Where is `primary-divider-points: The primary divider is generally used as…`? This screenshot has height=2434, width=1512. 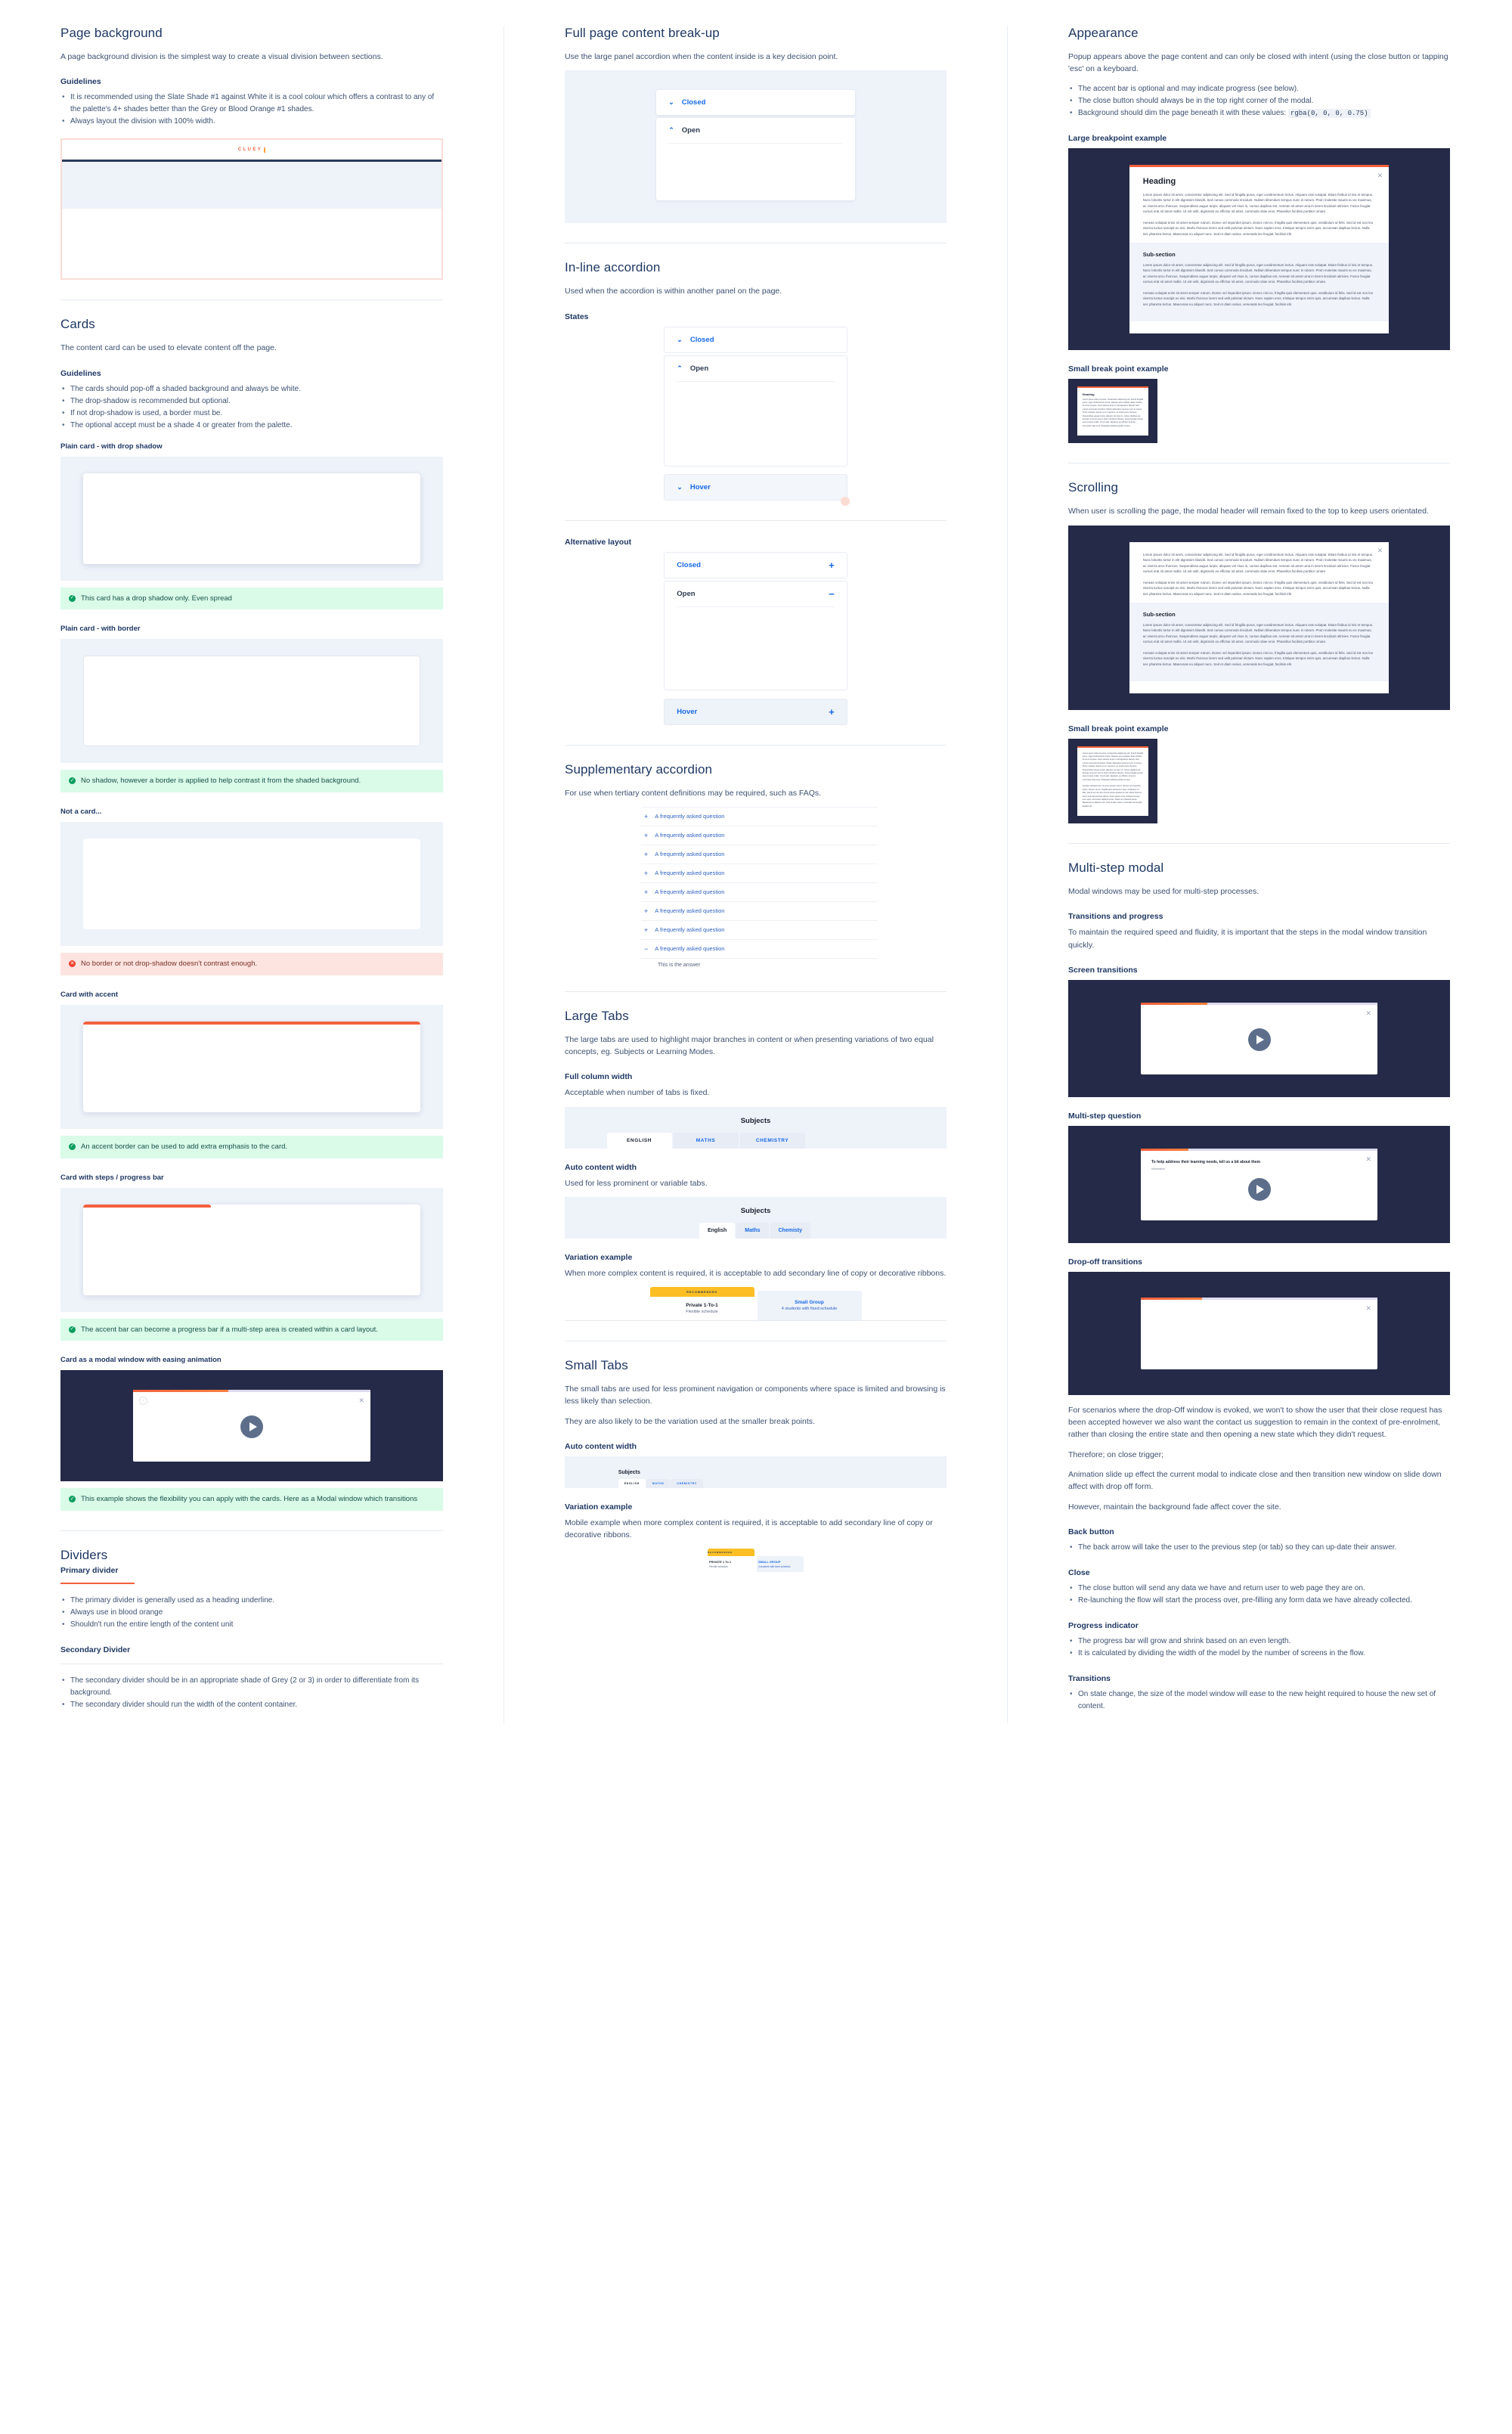 primary-divider-points: The primary divider is generally used as… is located at coordinates (251, 1613).